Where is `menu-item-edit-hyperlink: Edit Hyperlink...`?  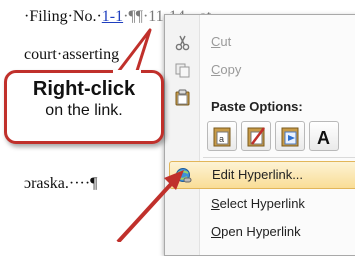 menu-item-edit-hyperlink: Edit Hyperlink... is located at coordinates (262, 175).